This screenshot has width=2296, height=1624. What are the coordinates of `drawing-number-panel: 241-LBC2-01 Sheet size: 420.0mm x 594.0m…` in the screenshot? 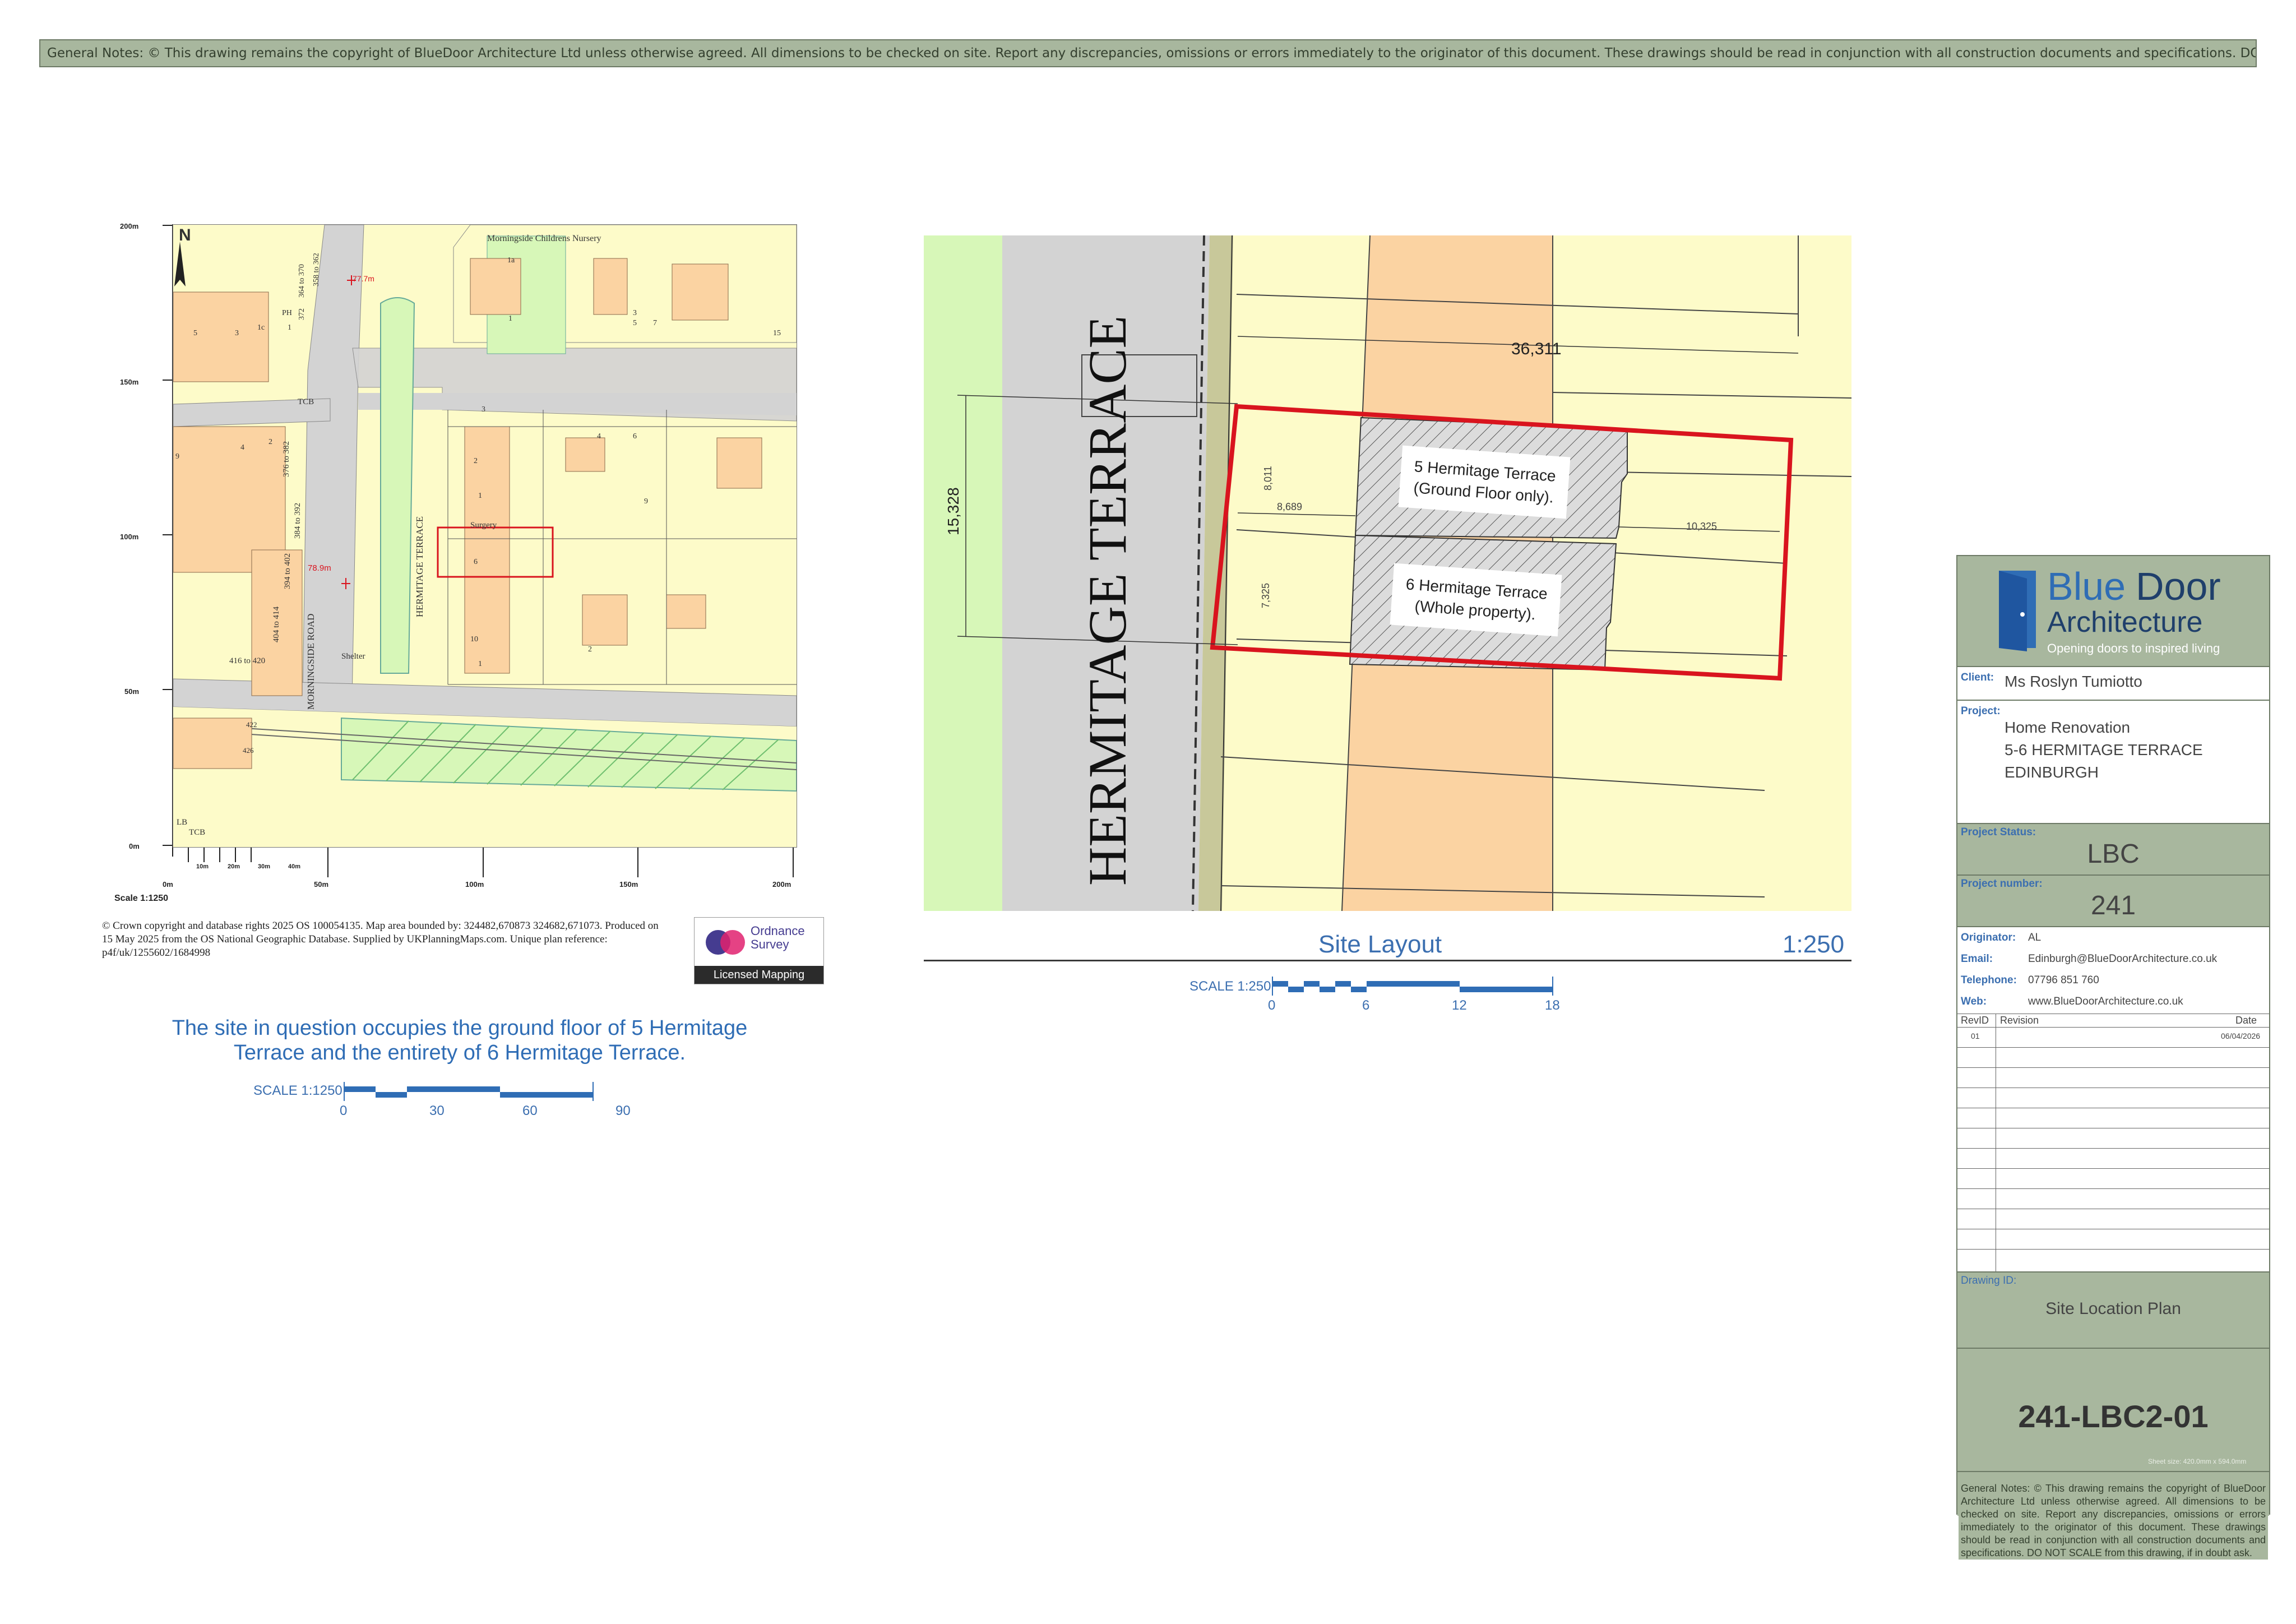 It's located at (2113, 1410).